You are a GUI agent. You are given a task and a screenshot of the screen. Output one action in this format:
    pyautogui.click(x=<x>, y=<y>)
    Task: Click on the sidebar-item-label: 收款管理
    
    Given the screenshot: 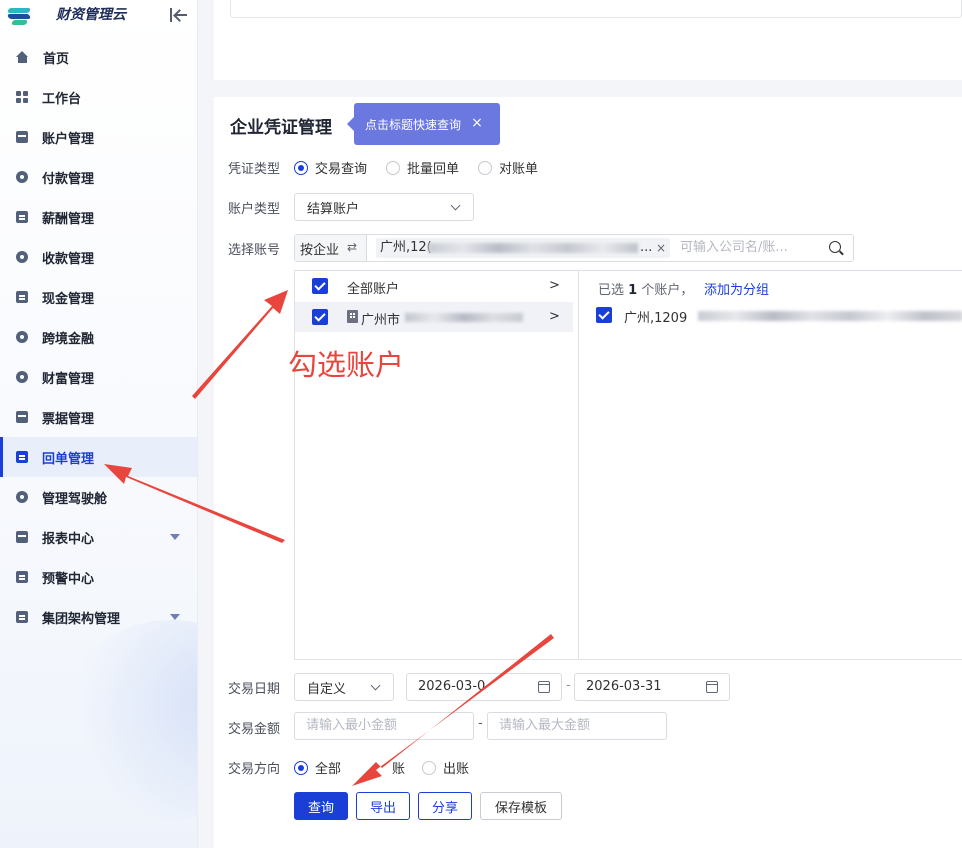 What is the action you would take?
    pyautogui.click(x=68, y=259)
    